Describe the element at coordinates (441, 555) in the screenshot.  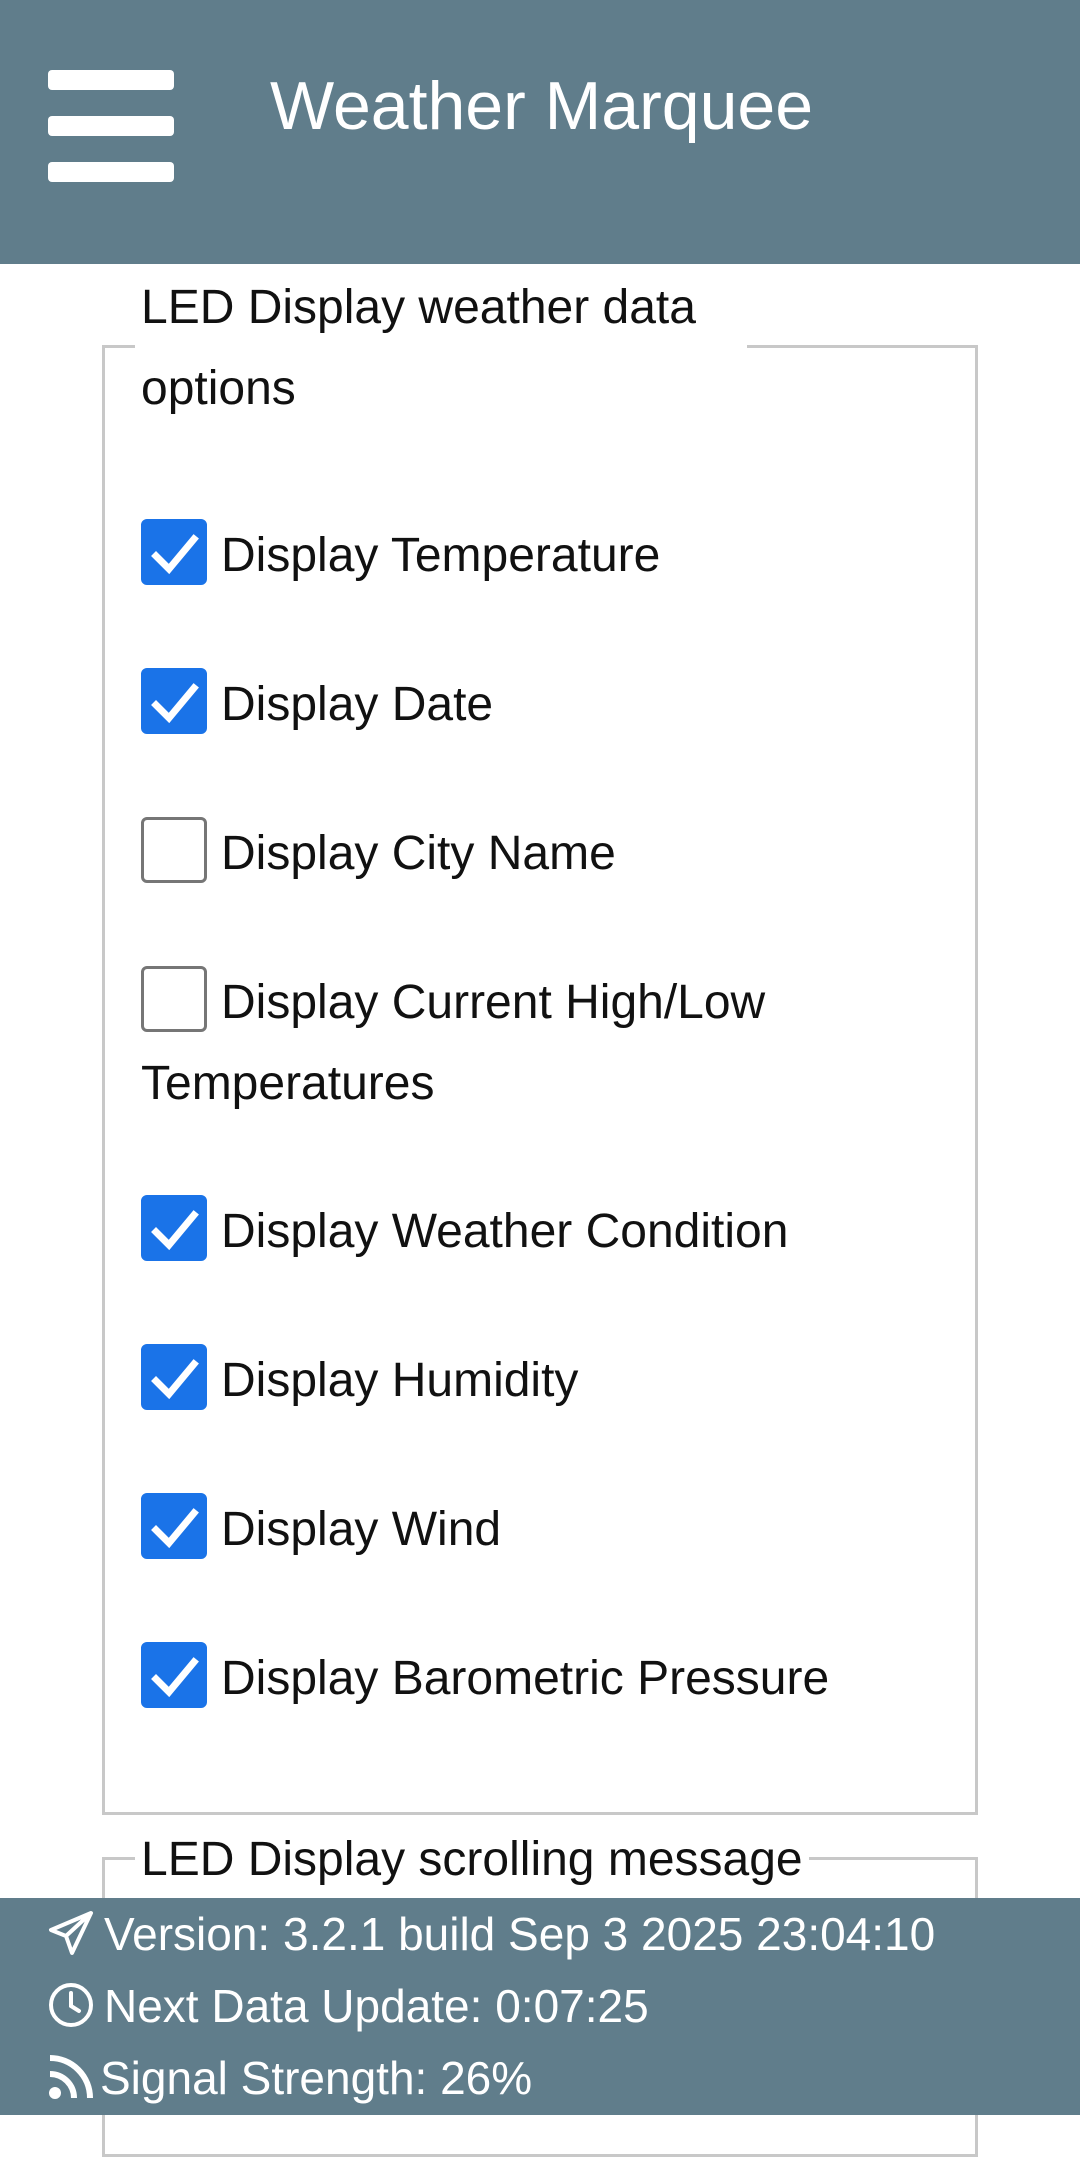
I see `option-label: Display Temperature` at that location.